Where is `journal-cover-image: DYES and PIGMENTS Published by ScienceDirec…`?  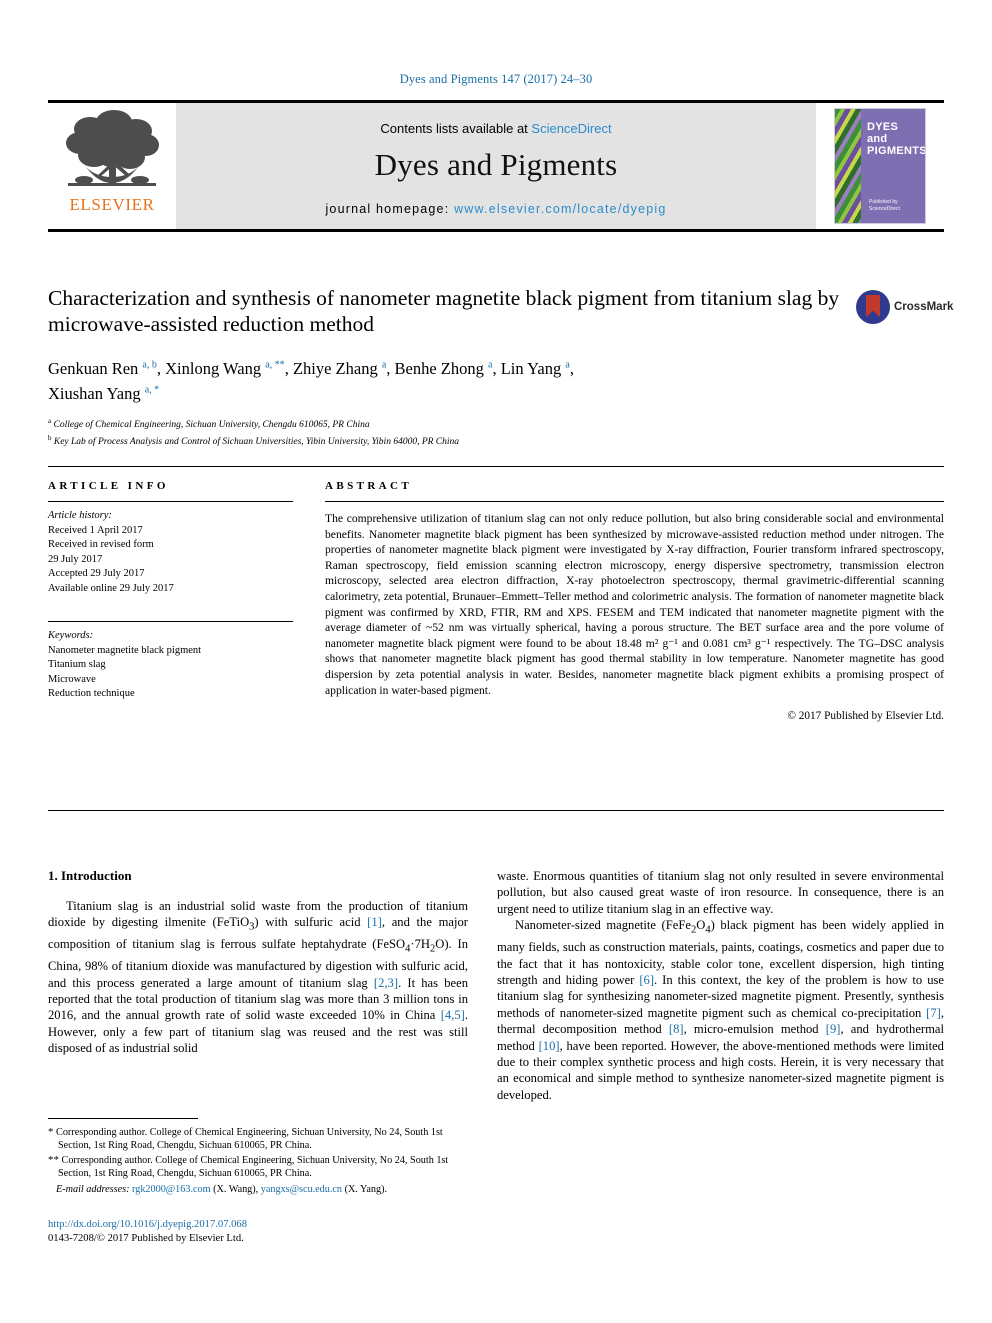
journal-cover-image: DYES and PIGMENTS Published by ScienceDirec… is located at coordinates (880, 166).